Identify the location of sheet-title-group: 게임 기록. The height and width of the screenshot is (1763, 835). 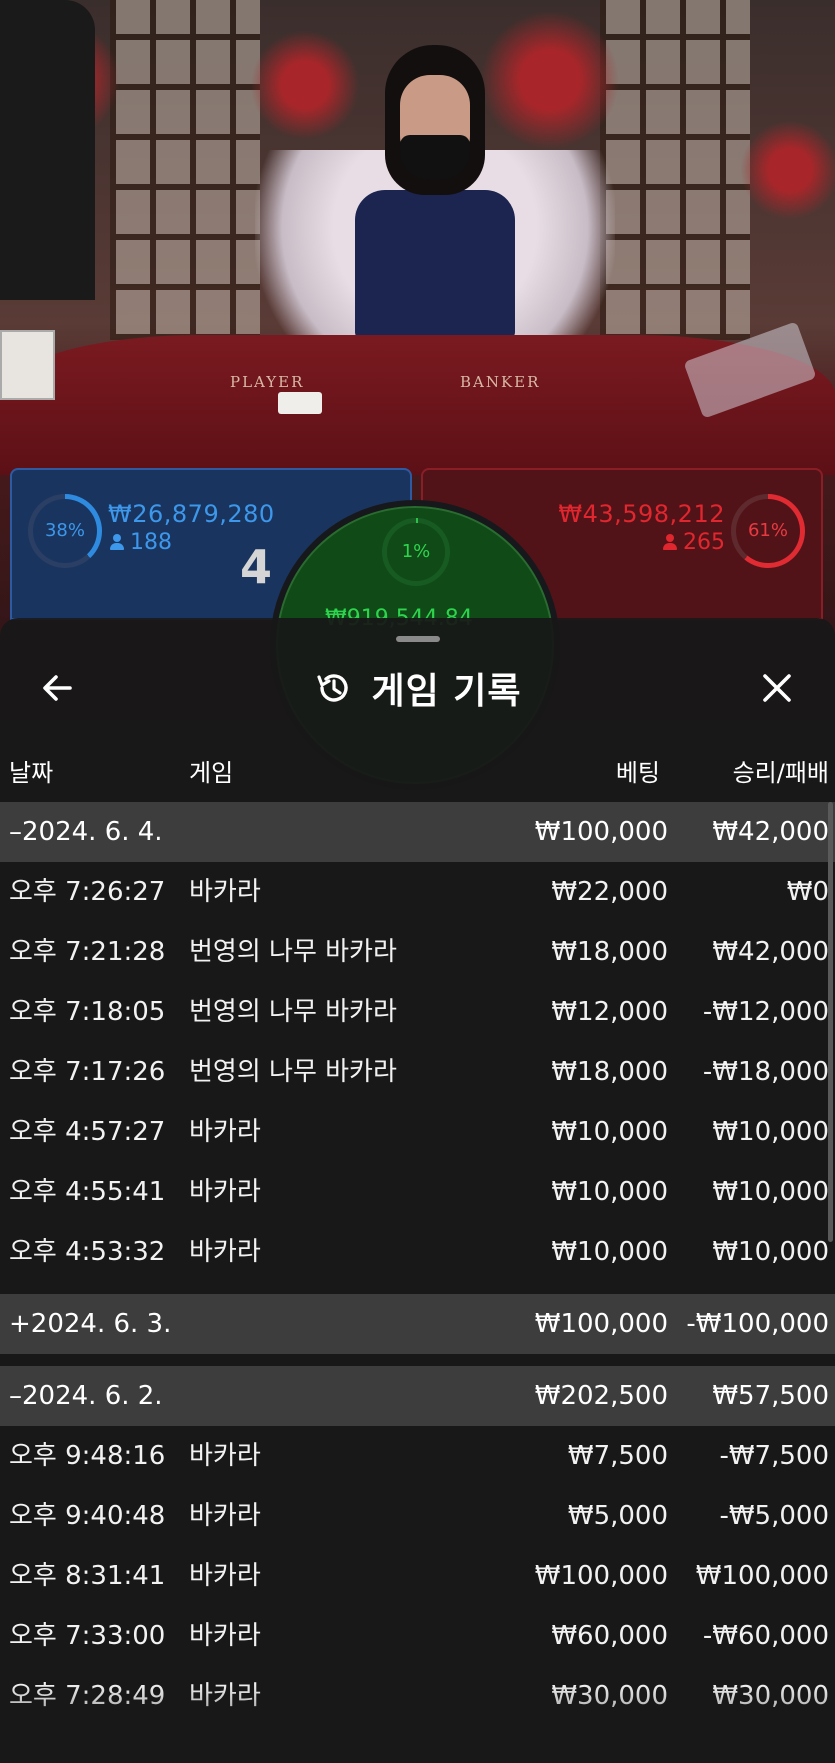
(417, 688).